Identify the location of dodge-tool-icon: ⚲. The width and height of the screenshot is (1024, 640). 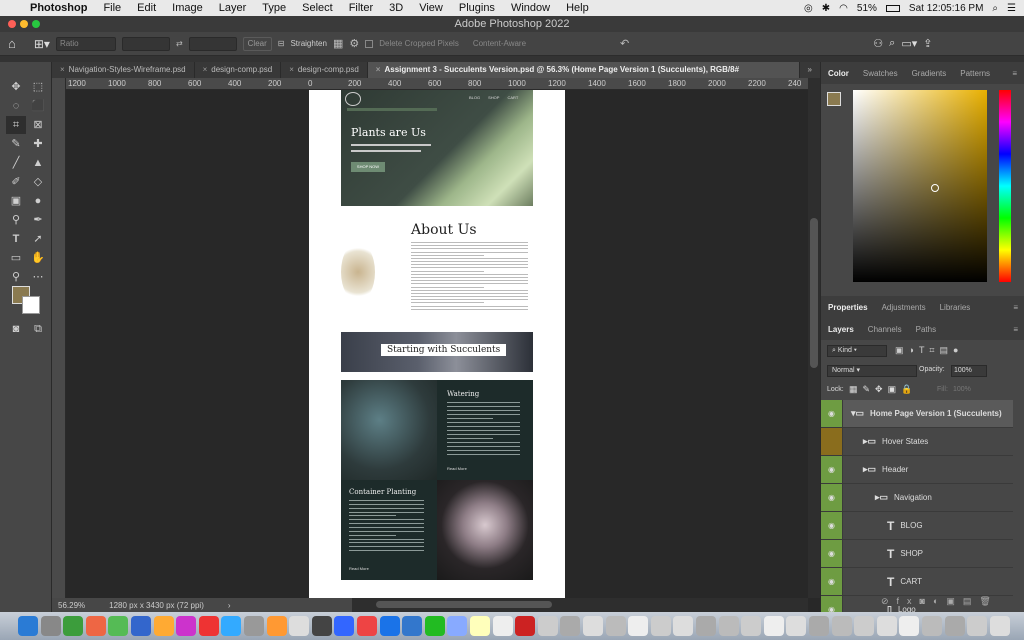
(16, 220).